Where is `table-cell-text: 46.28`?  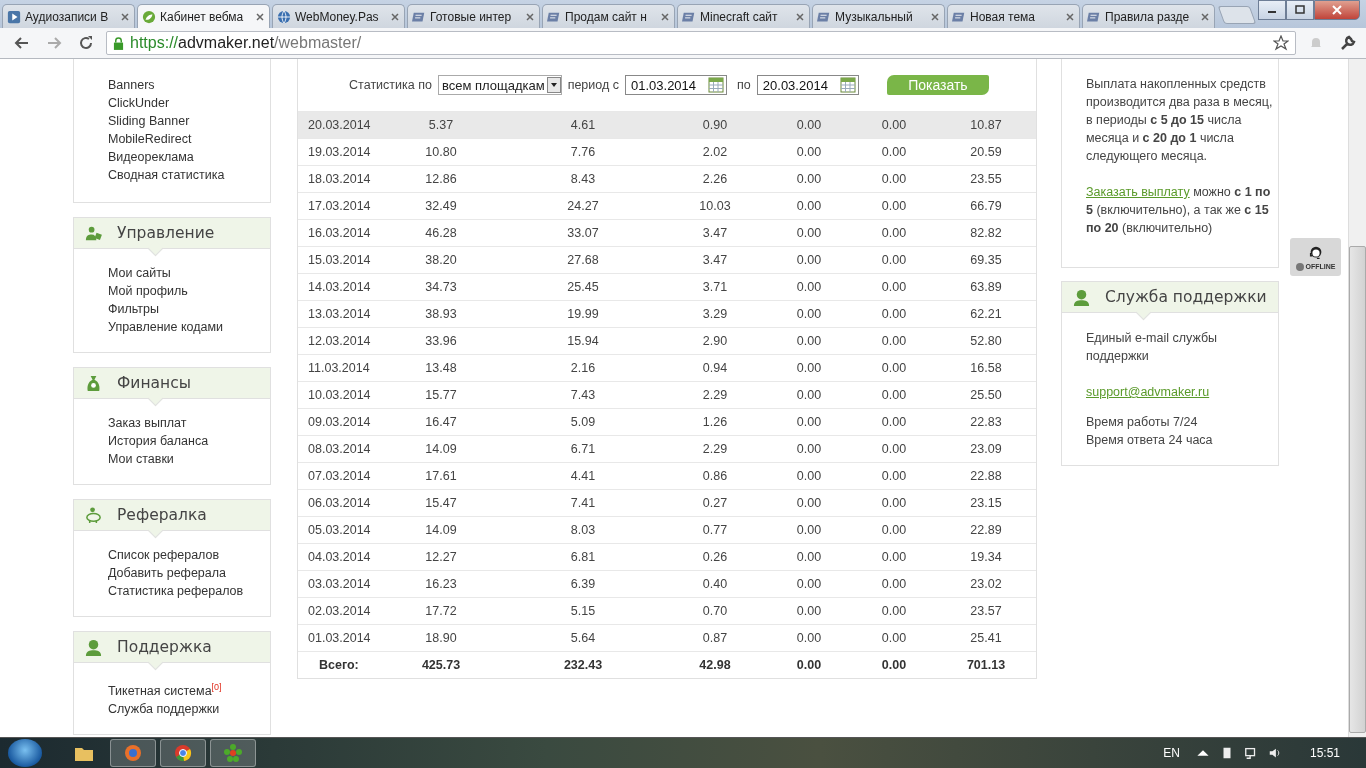 table-cell-text: 46.28 is located at coordinates (441, 233).